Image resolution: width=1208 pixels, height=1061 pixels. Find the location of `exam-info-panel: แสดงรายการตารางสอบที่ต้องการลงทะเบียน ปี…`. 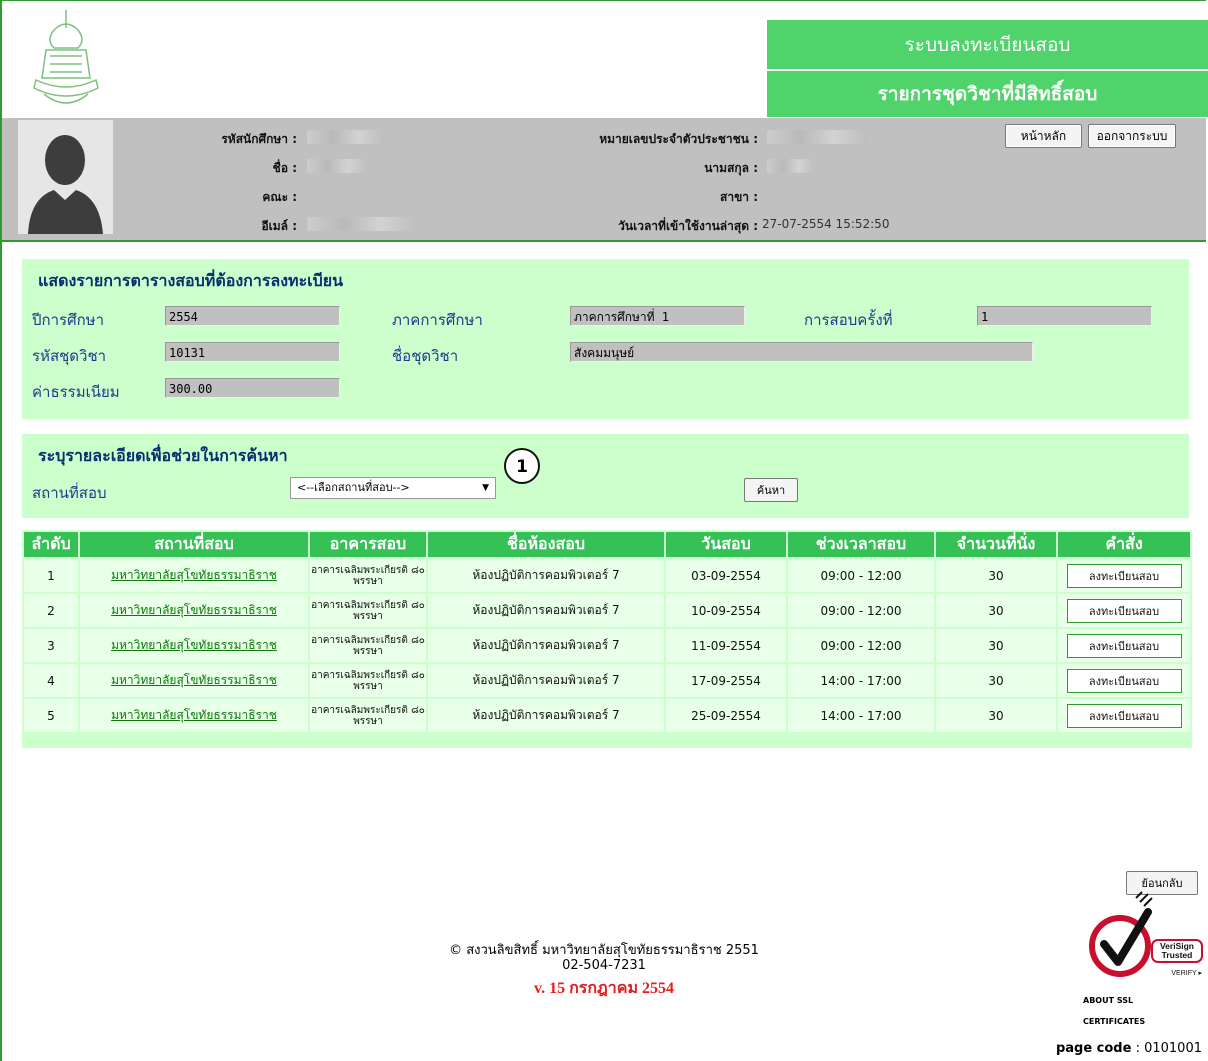

exam-info-panel: แสดงรายการตารางสอบที่ต้องการลงทะเบียน ปี… is located at coordinates (605, 339).